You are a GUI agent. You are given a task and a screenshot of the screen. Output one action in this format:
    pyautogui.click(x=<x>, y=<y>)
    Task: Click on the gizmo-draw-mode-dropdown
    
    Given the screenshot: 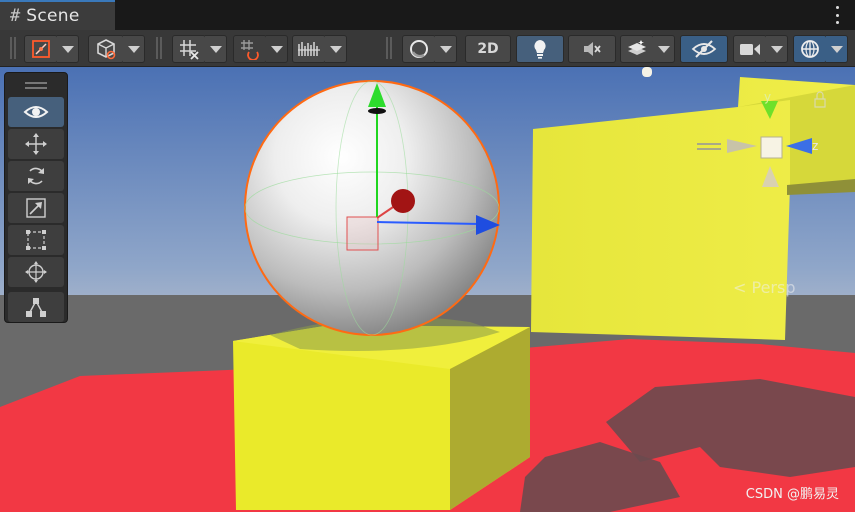 What is the action you would take?
    pyautogui.click(x=68, y=49)
    